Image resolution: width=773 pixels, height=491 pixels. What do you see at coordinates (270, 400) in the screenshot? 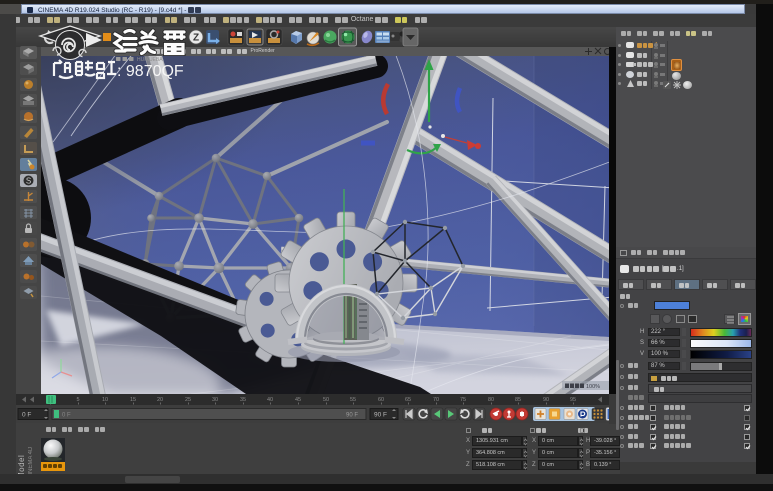
I see `svg-text: 40` at bounding box center [270, 400].